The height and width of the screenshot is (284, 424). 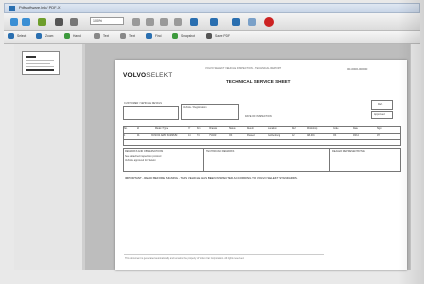 I want to click on forward-arrow-icon, so click(x=26, y=22).